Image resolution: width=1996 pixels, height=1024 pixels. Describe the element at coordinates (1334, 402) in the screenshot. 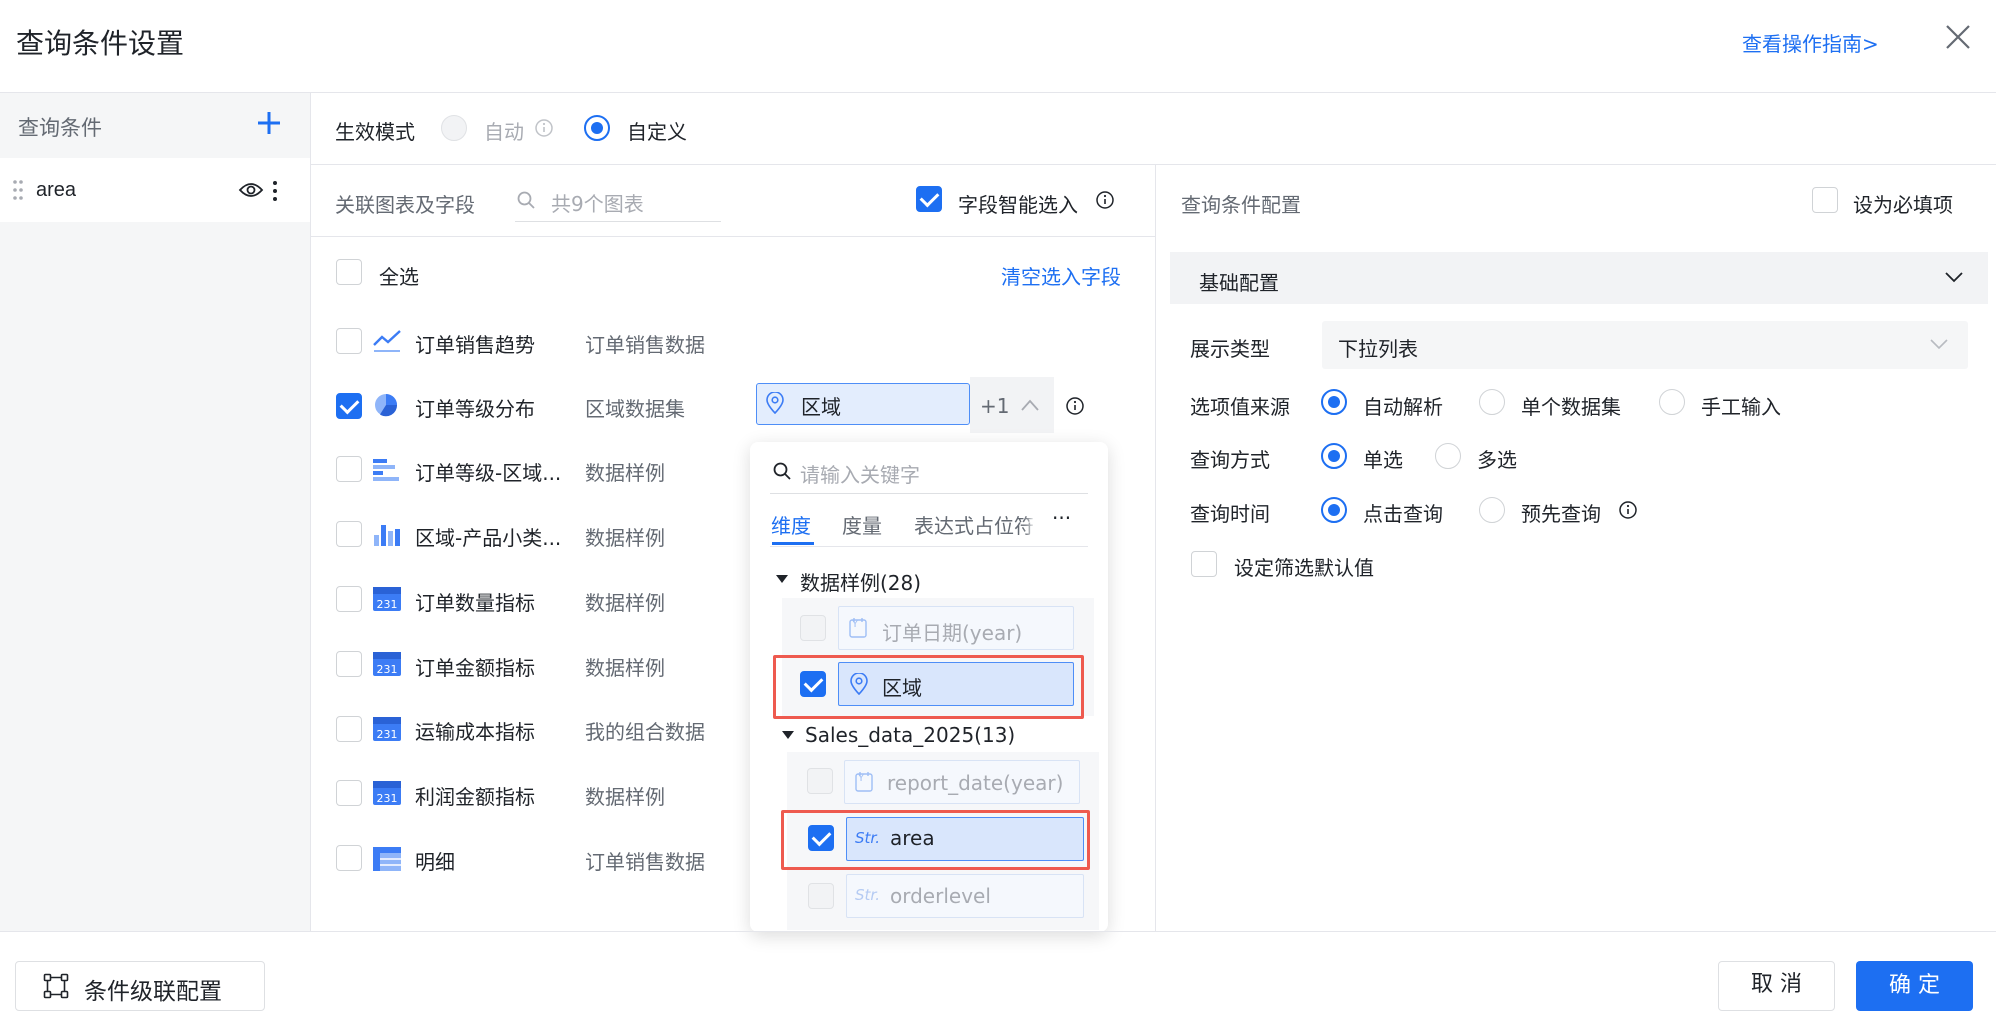

I see `source-auto-radio` at that location.